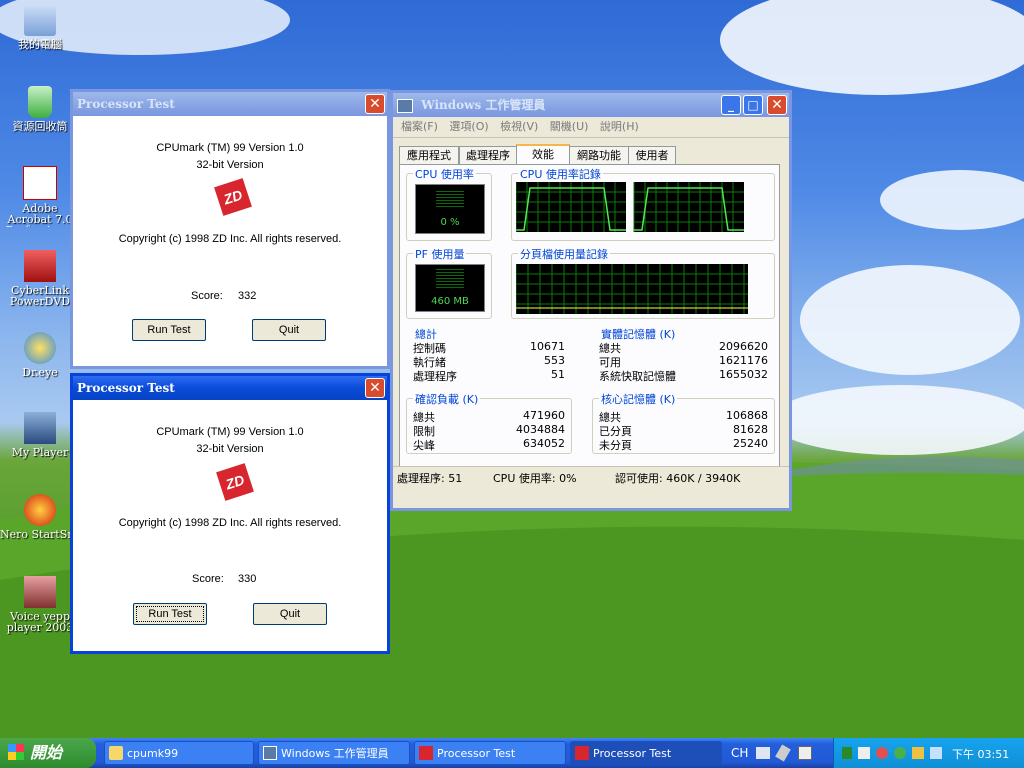 The width and height of the screenshot is (1024, 768). I want to click on task-label: Processor Test, so click(476, 753).